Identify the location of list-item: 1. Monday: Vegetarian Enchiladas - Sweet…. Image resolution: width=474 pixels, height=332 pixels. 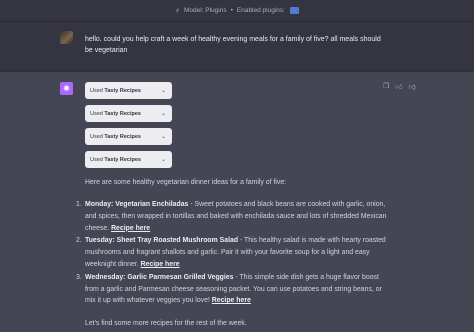
(233, 216).